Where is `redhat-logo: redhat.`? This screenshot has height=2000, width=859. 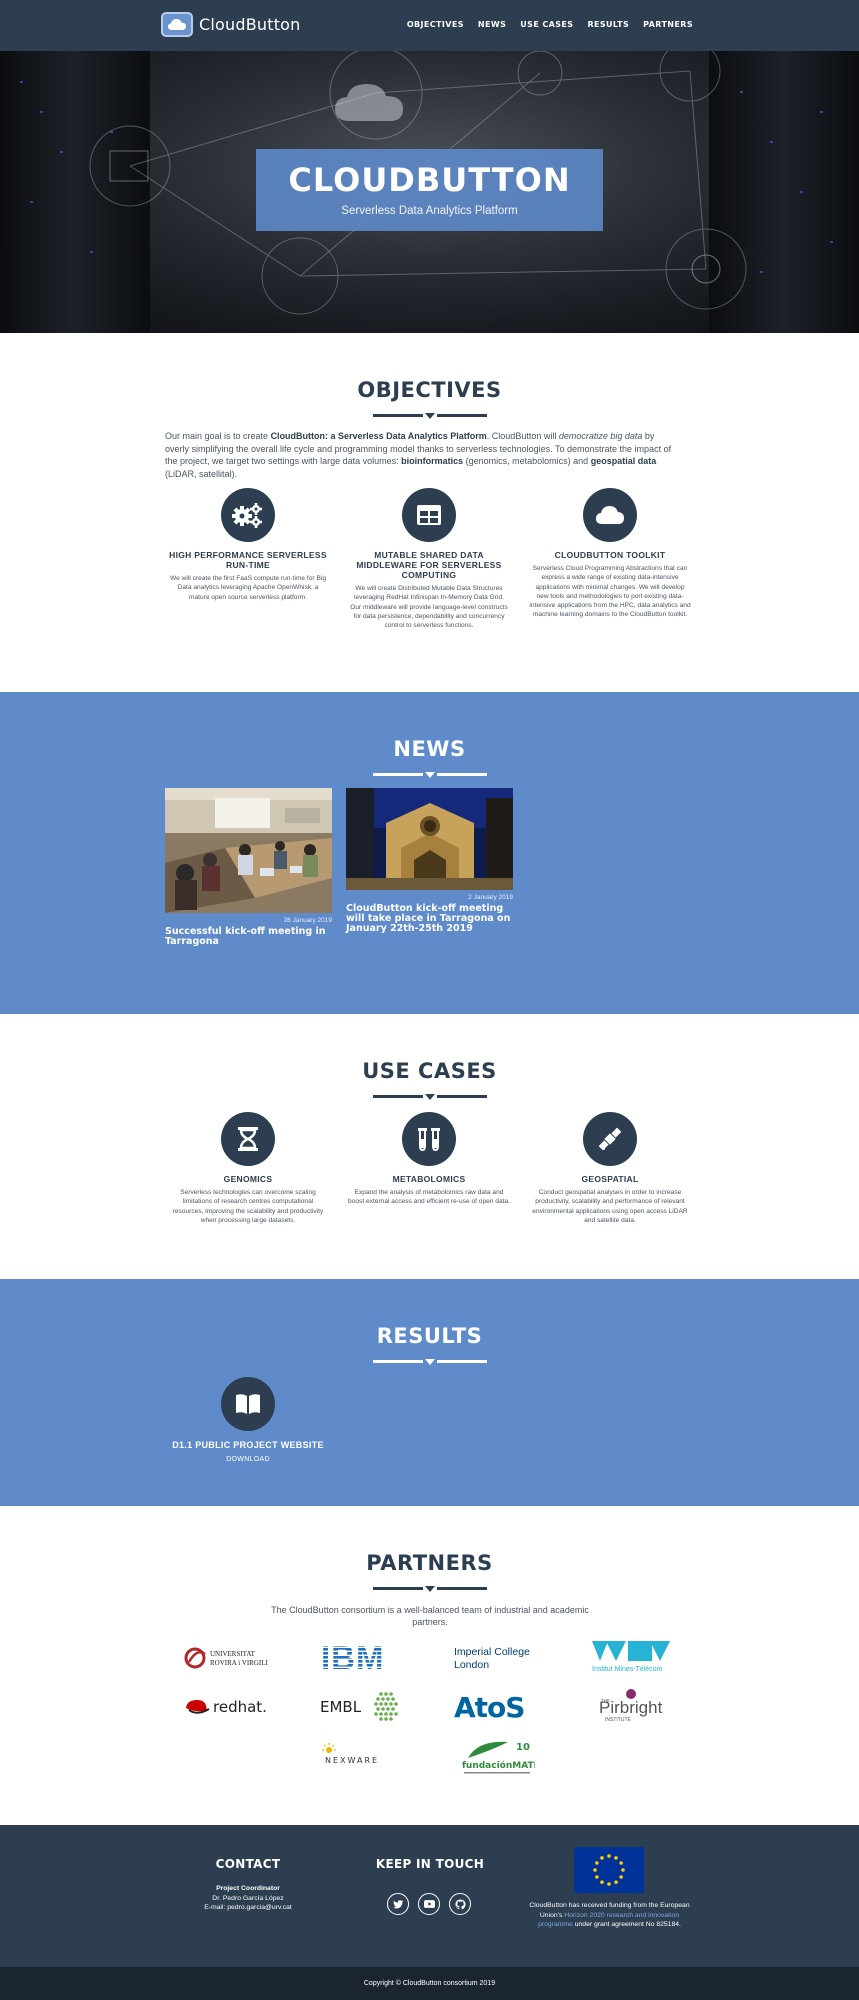 redhat-logo: redhat. is located at coordinates (228, 1707).